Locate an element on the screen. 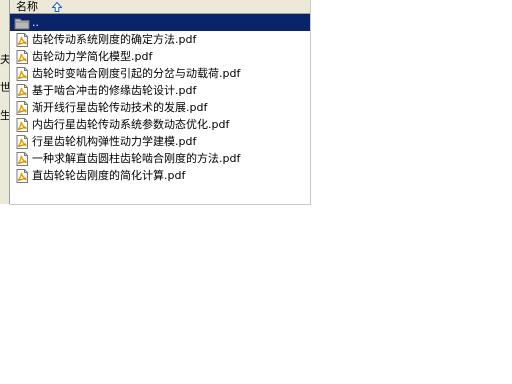  column-header-bar: 名称 is located at coordinates (160, 7).